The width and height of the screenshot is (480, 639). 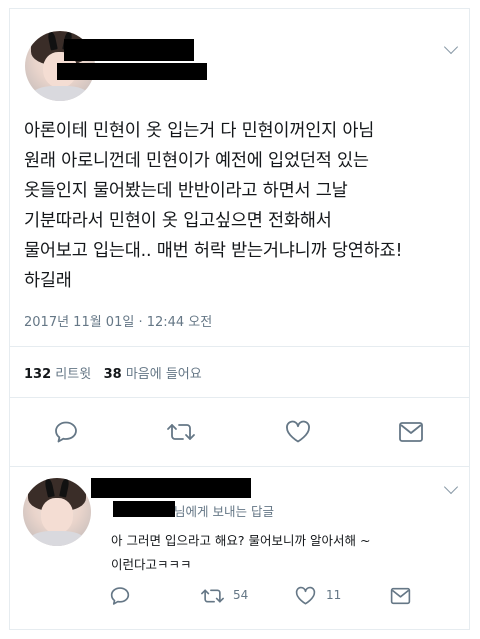 I want to click on reply-like-count: 11, so click(x=333, y=595).